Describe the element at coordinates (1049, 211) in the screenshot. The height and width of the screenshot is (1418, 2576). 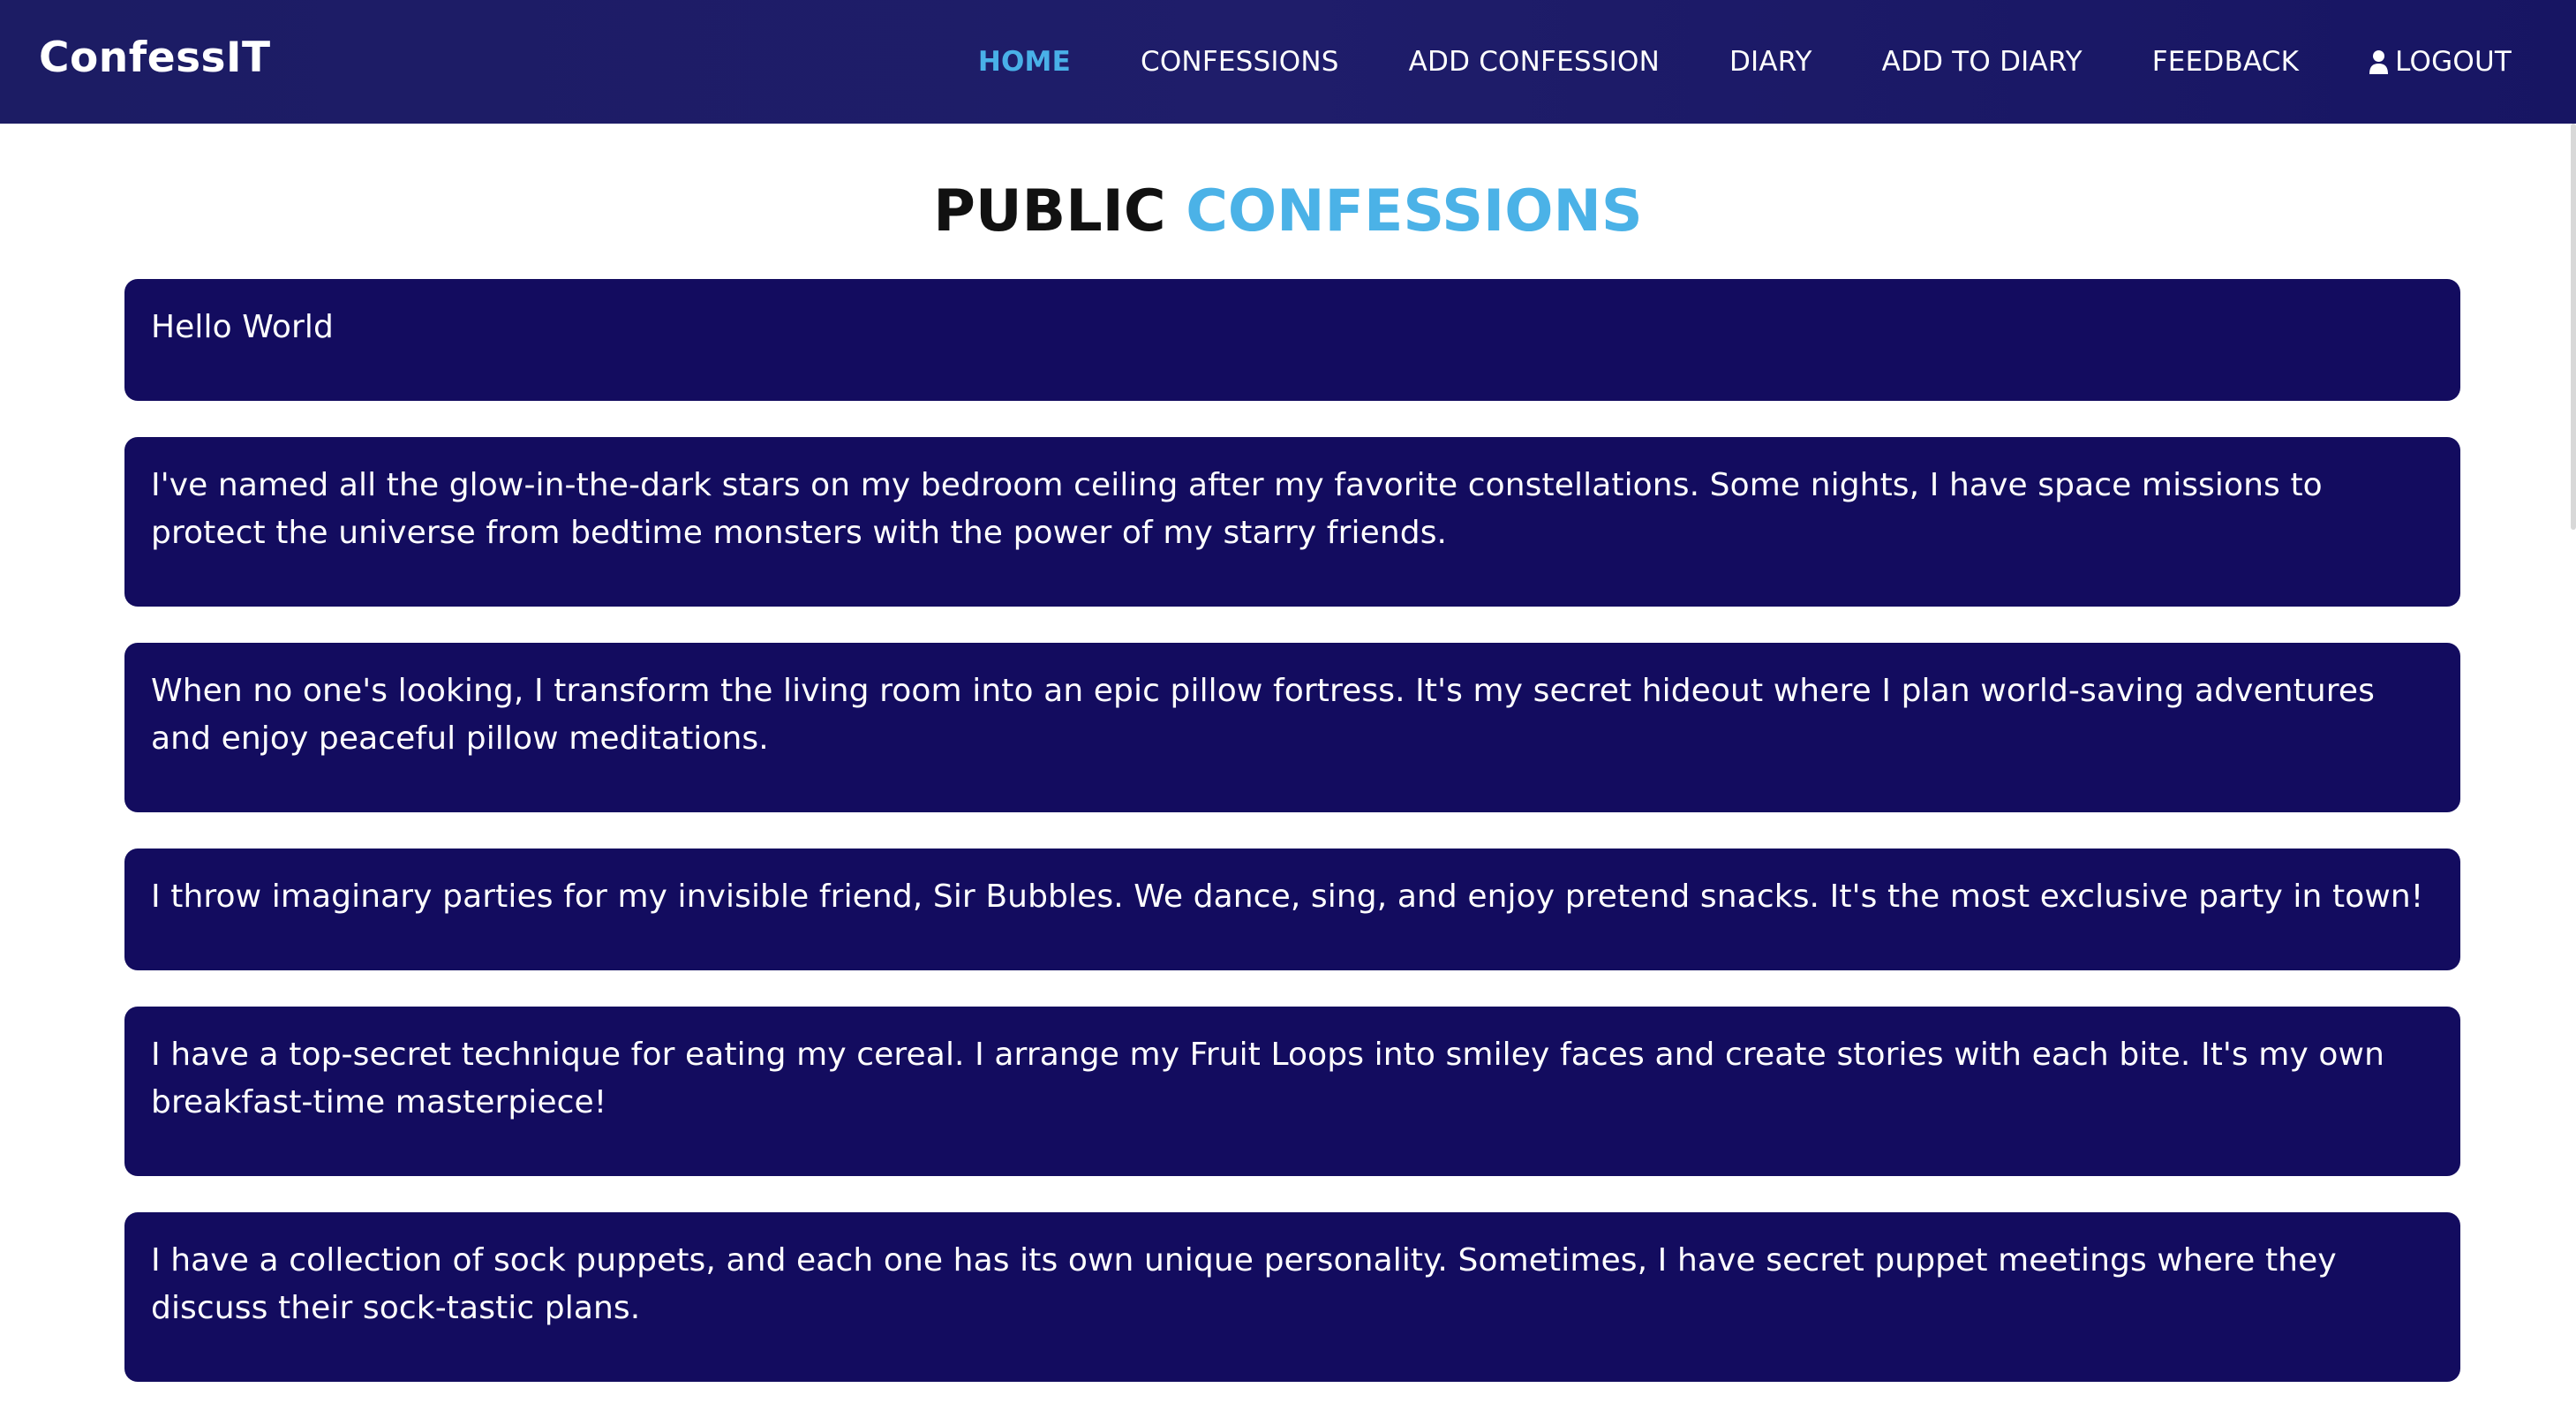
I see `page-title-public: PUBLIC` at that location.